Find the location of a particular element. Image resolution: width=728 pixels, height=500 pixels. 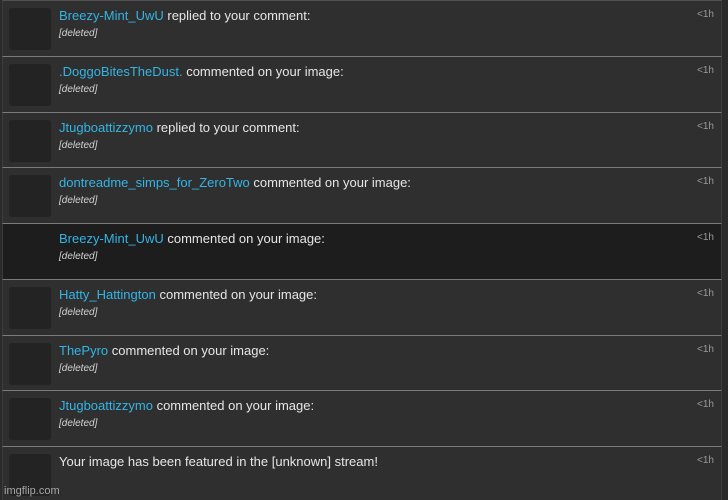

notification-text: Jtugboattizzymo replied to your comment: is located at coordinates (179, 128).